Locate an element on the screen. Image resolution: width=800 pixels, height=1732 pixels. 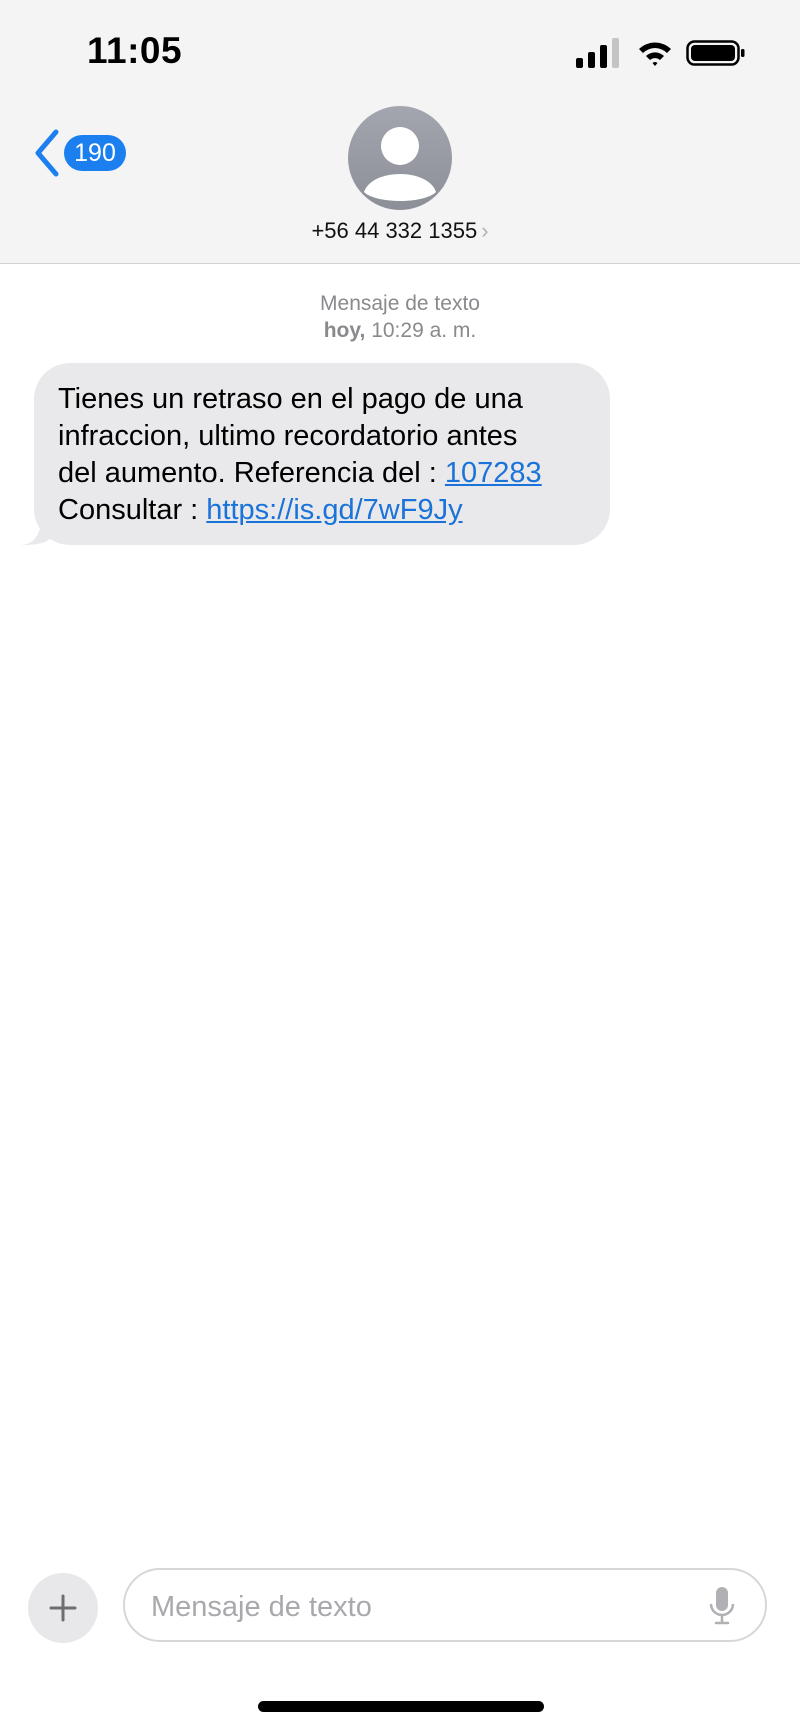
message-line: Consultar : https://is.gd/7wF9Jy is located at coordinates (322, 510).